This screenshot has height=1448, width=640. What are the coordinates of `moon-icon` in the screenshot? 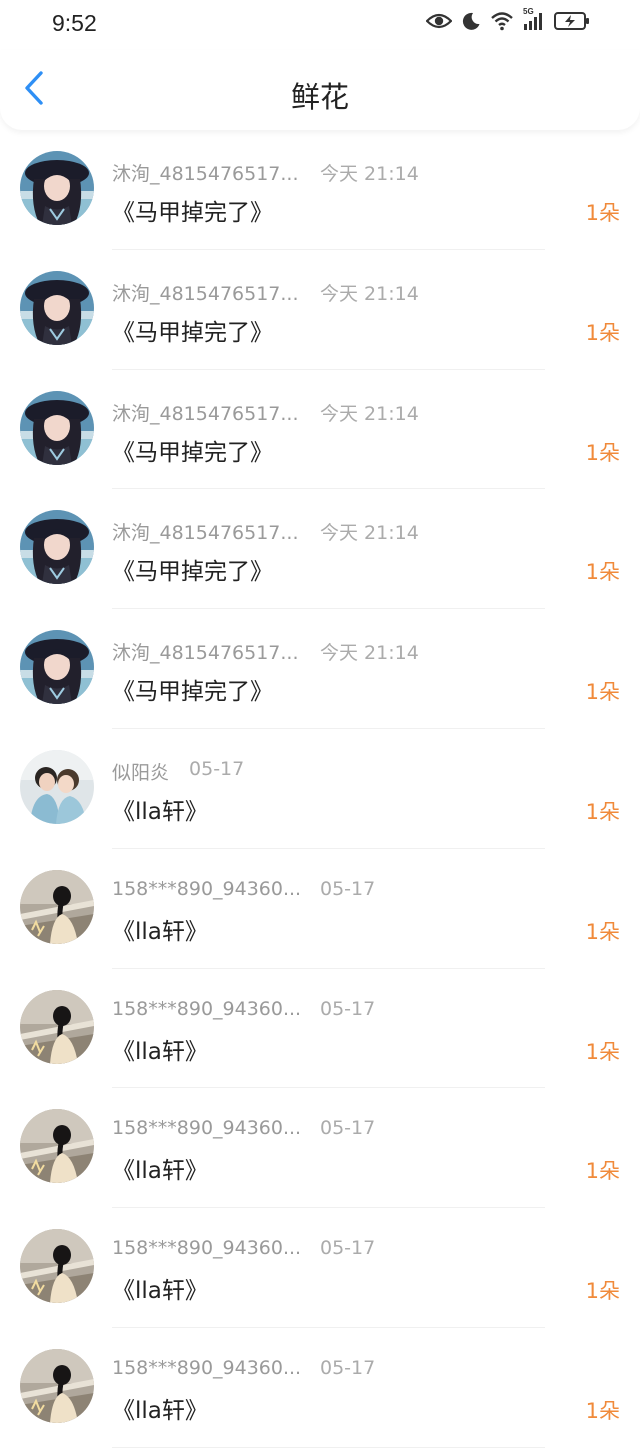 It's located at (471, 21).